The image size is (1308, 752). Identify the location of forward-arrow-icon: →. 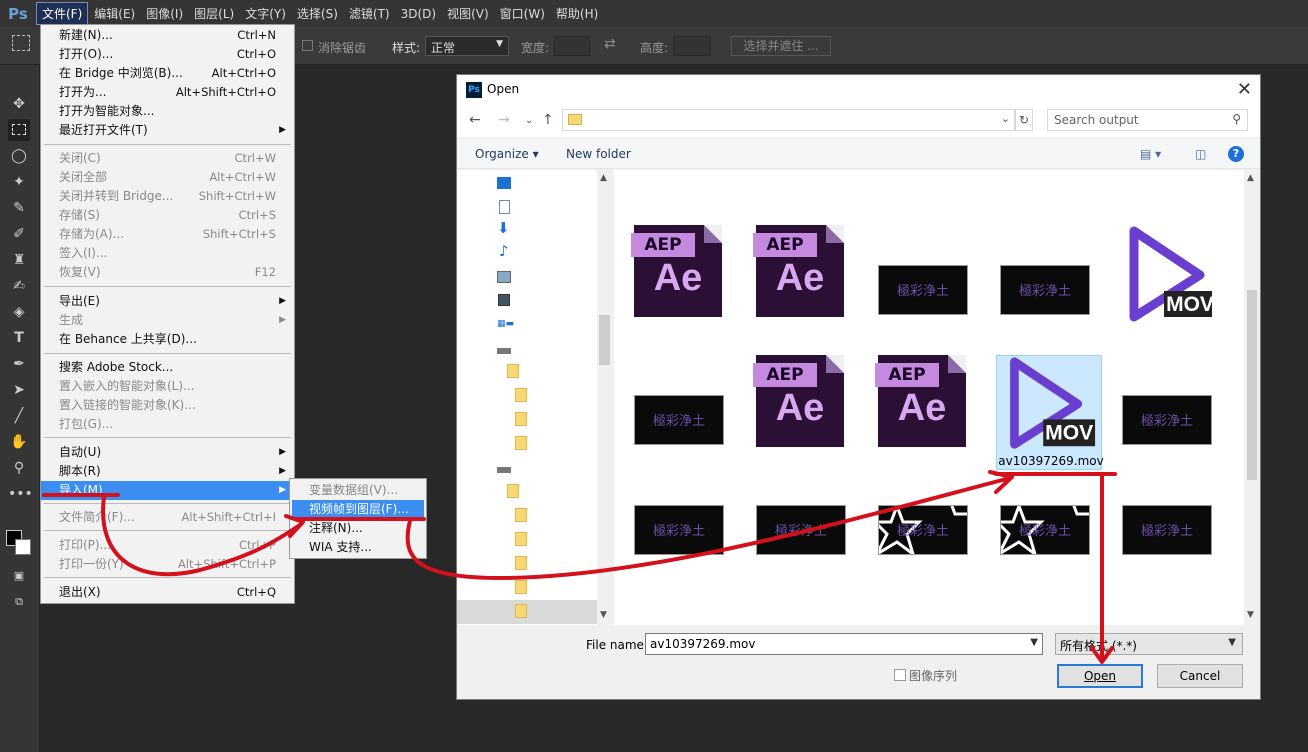
(504, 120).